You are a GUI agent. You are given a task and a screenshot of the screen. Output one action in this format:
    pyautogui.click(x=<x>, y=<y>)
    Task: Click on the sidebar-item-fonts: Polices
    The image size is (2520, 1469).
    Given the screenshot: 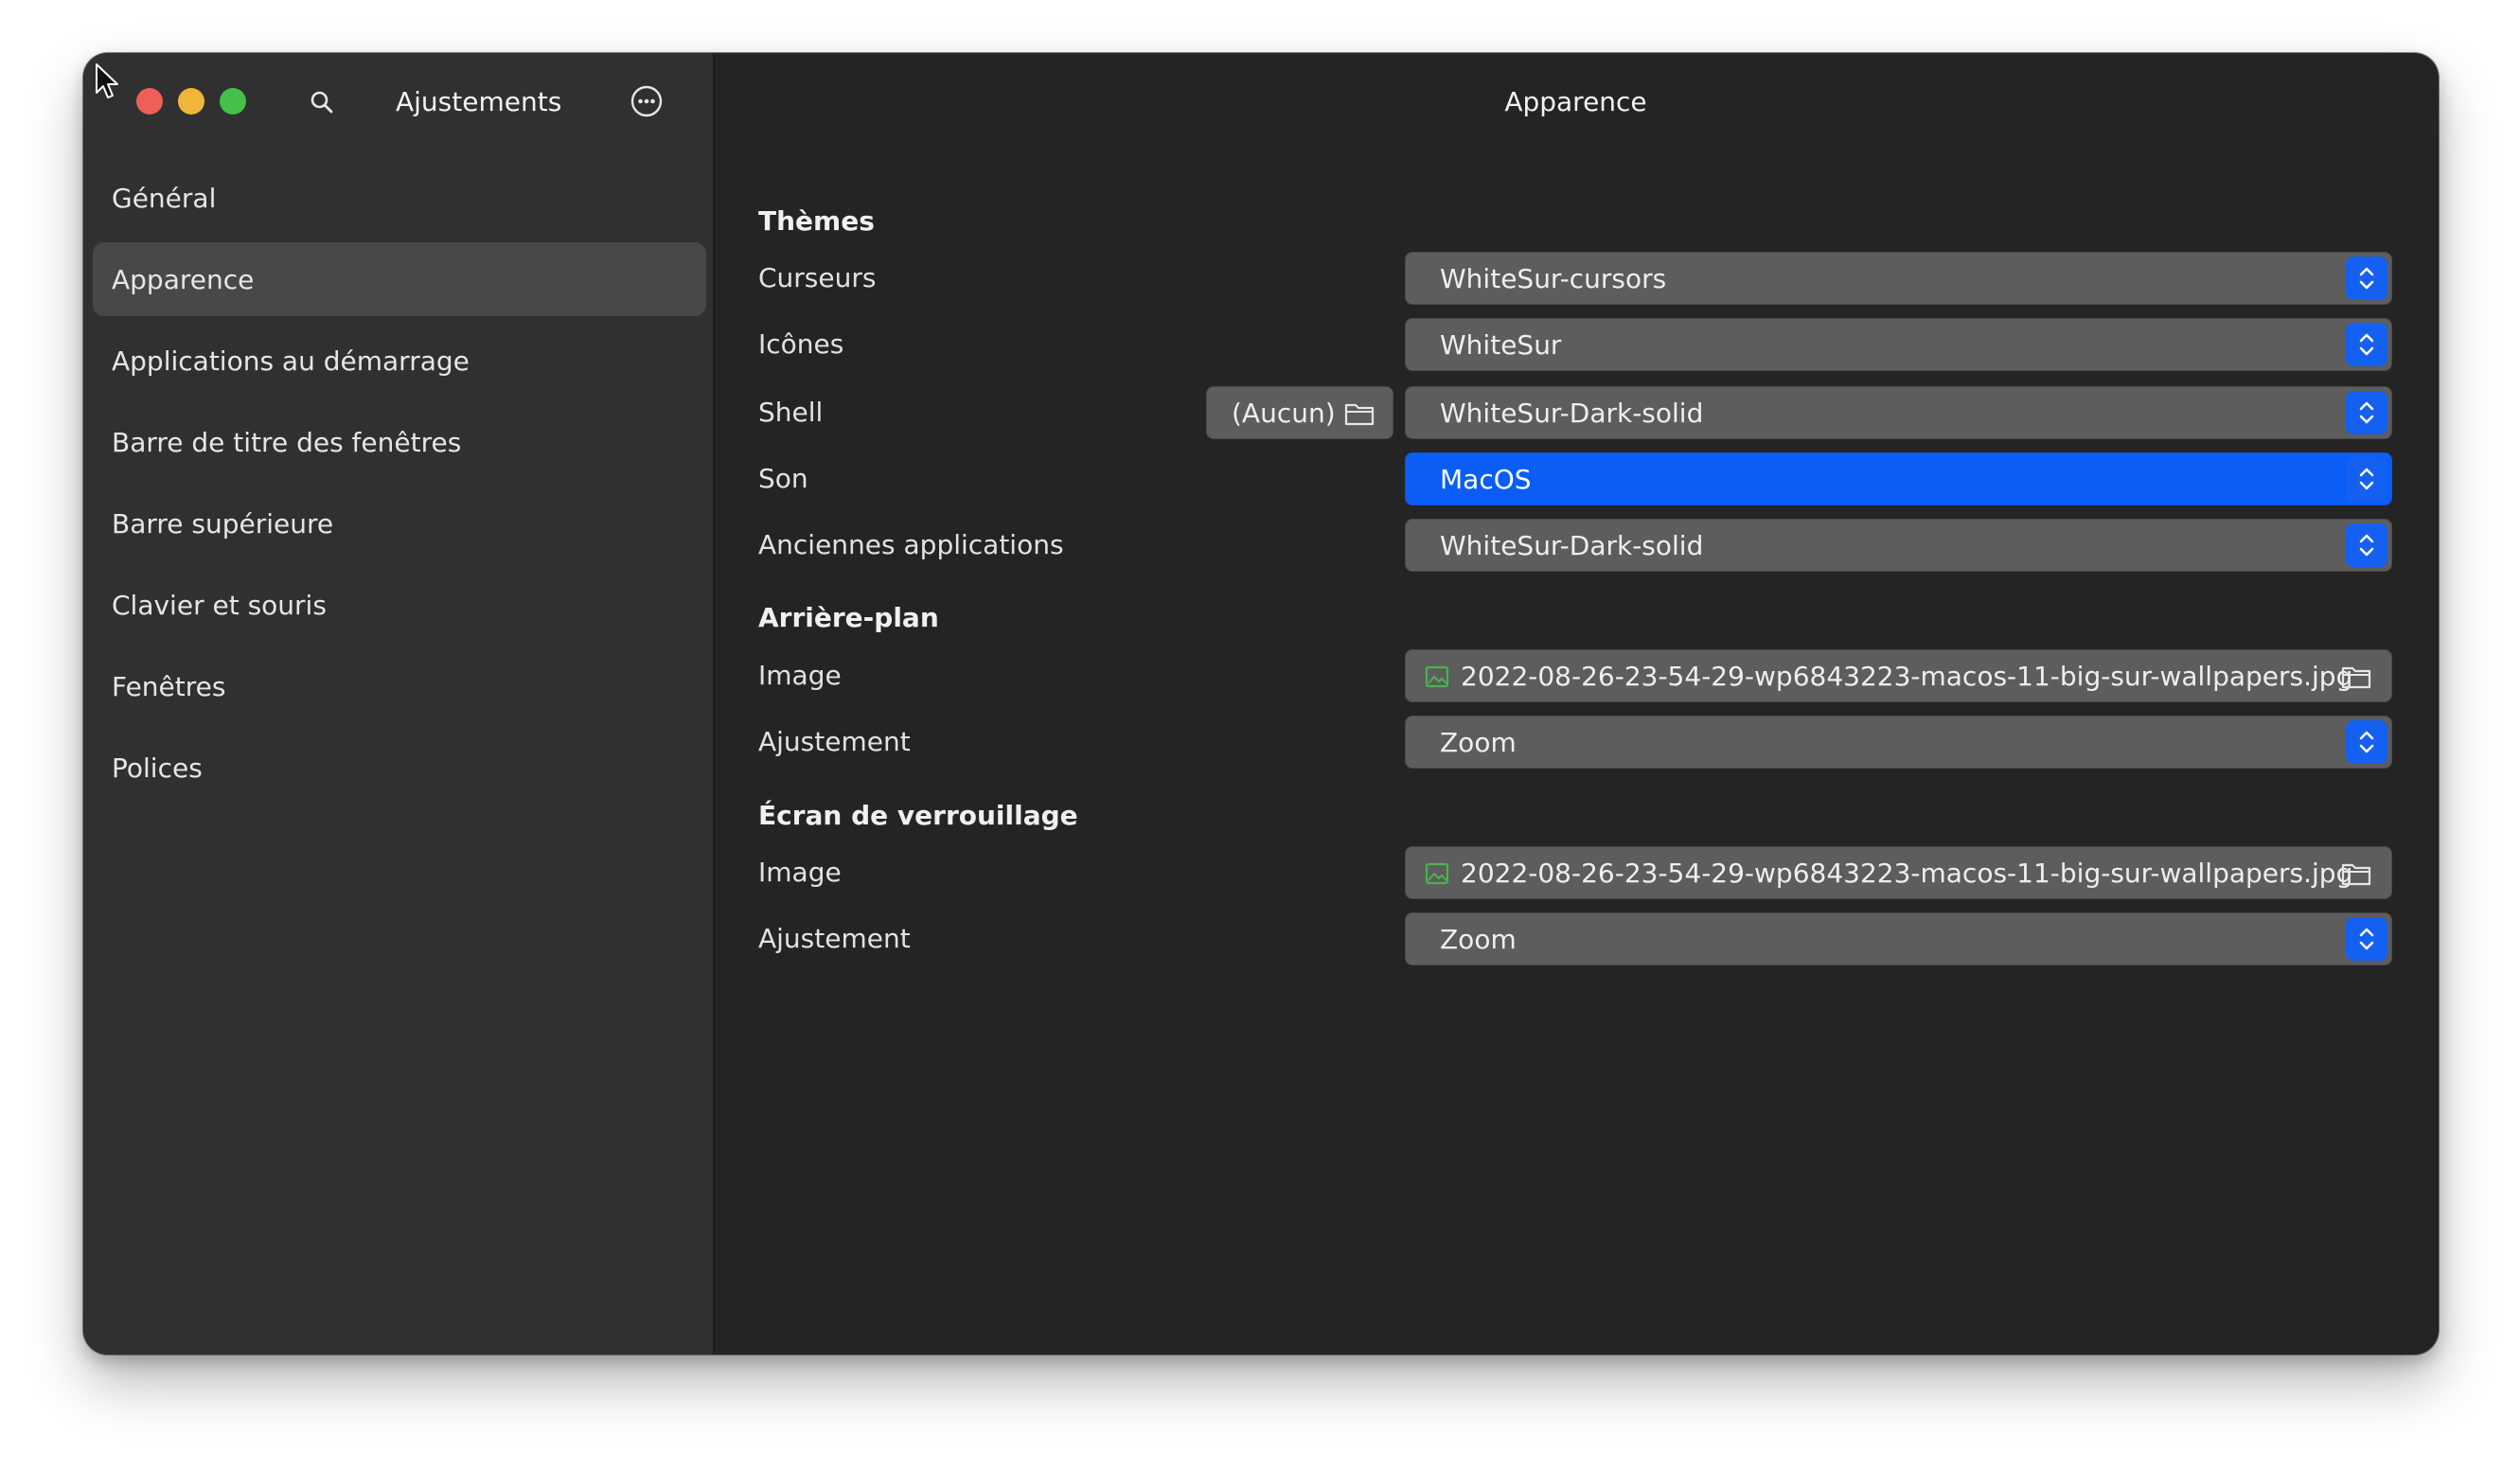 What is the action you would take?
    pyautogui.click(x=399, y=768)
    